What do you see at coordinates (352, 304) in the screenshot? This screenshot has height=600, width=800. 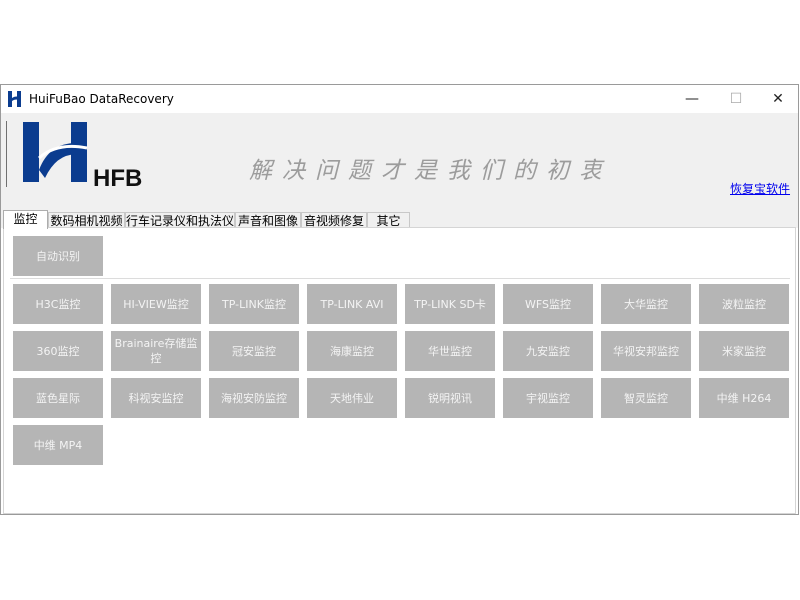 I see `format-button: TP-LINK AVI` at bounding box center [352, 304].